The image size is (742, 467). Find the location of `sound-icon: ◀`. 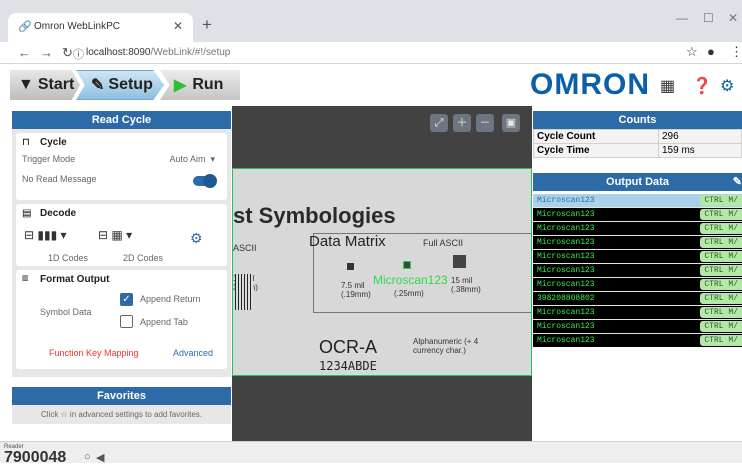

sound-icon: ◀ is located at coordinates (100, 457).